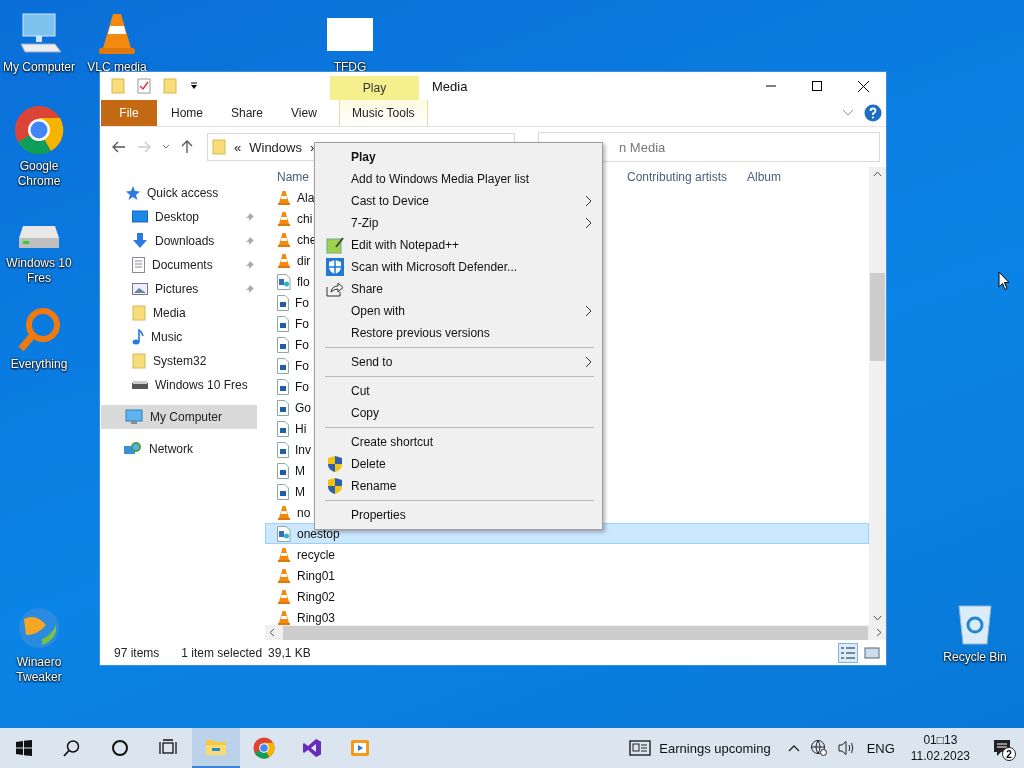 The image size is (1024, 768). I want to click on selection-info: 1 item selected, so click(222, 652).